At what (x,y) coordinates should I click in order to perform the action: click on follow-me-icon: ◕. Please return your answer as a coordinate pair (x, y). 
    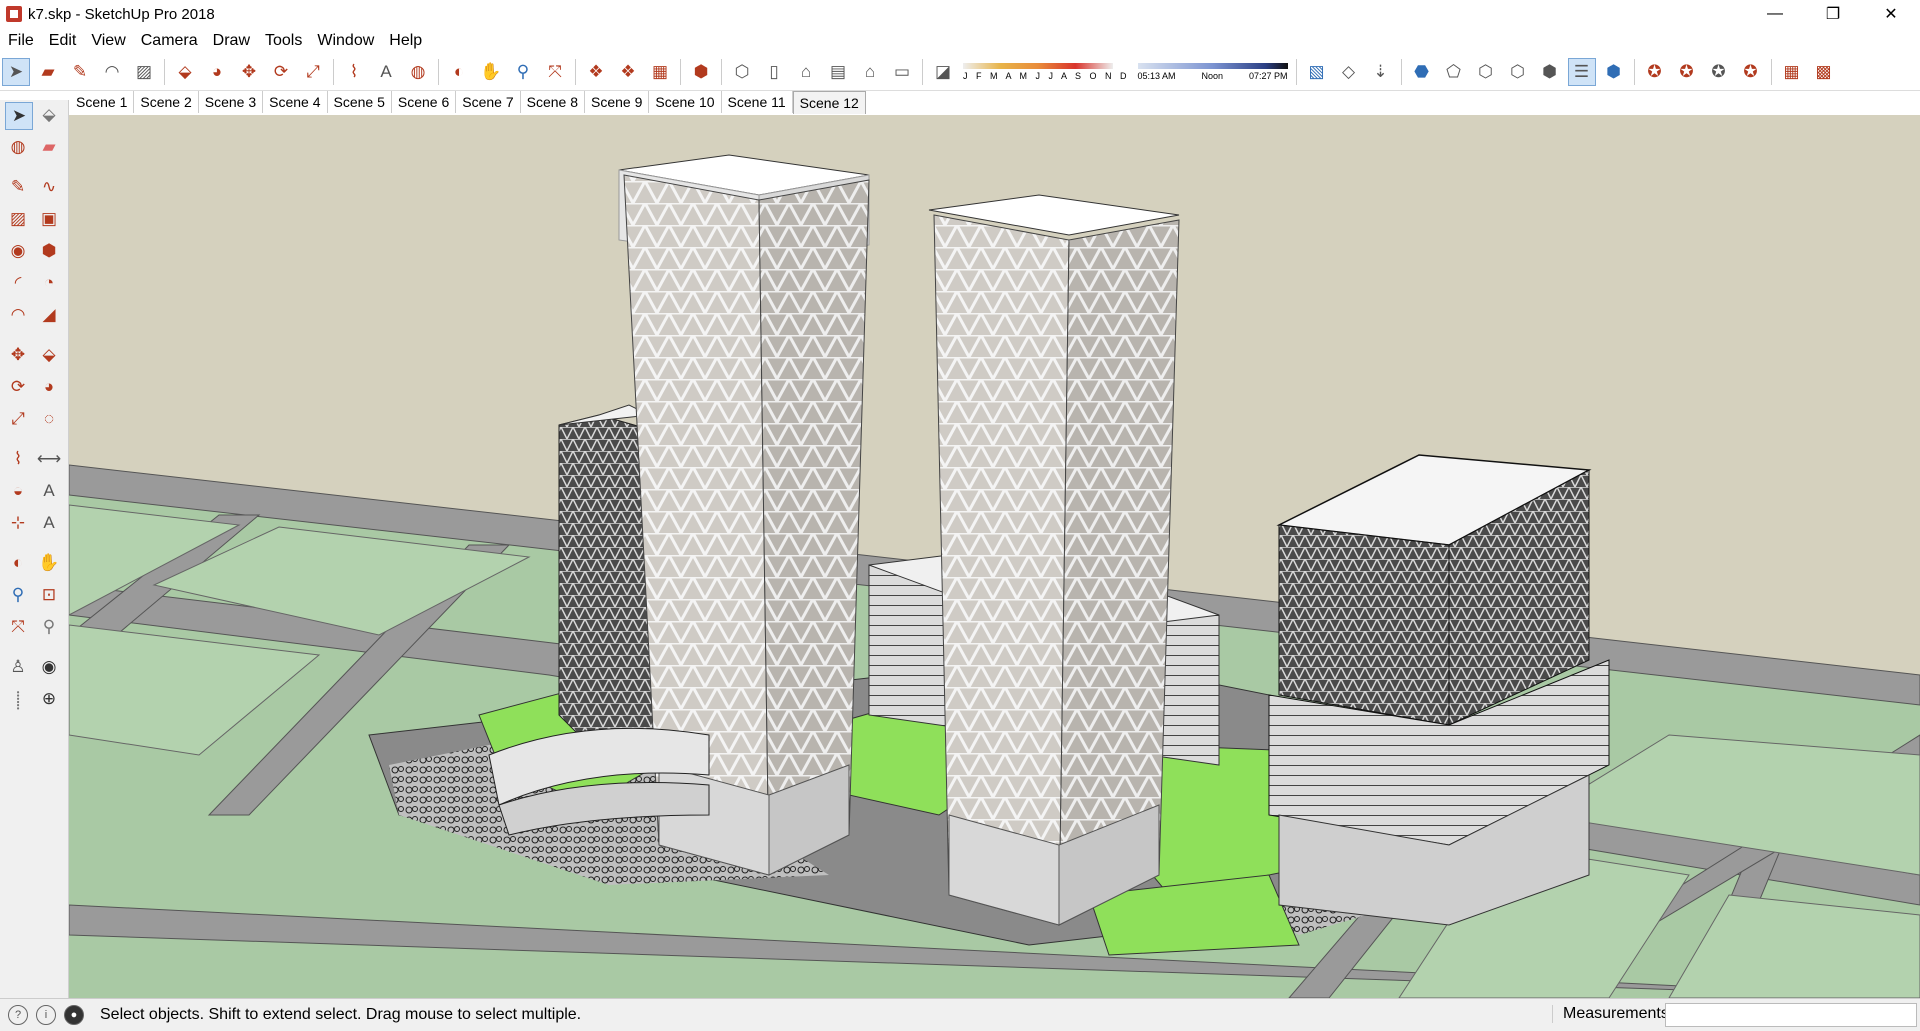
    Looking at the image, I should click on (49, 387).